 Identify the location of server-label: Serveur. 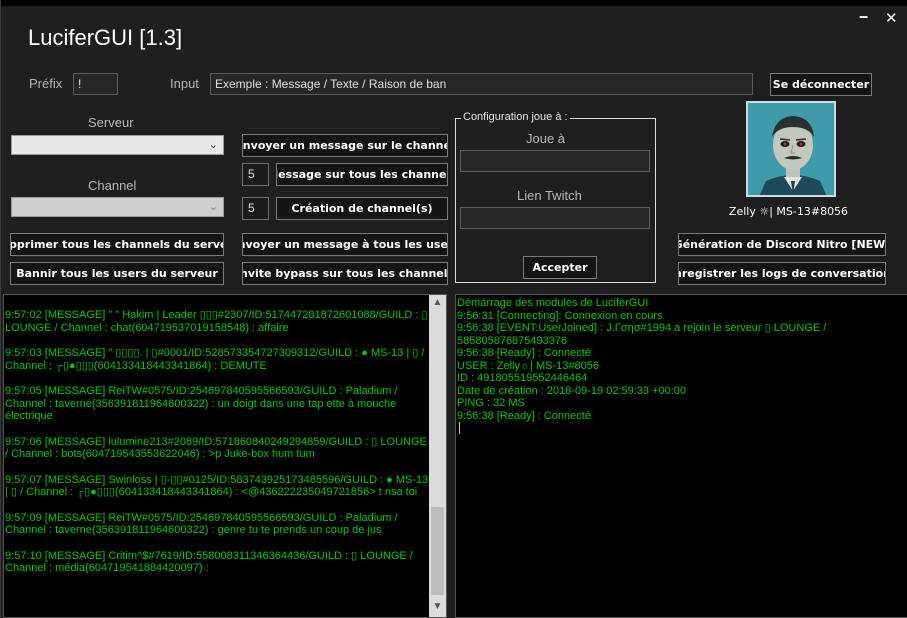
(111, 122).